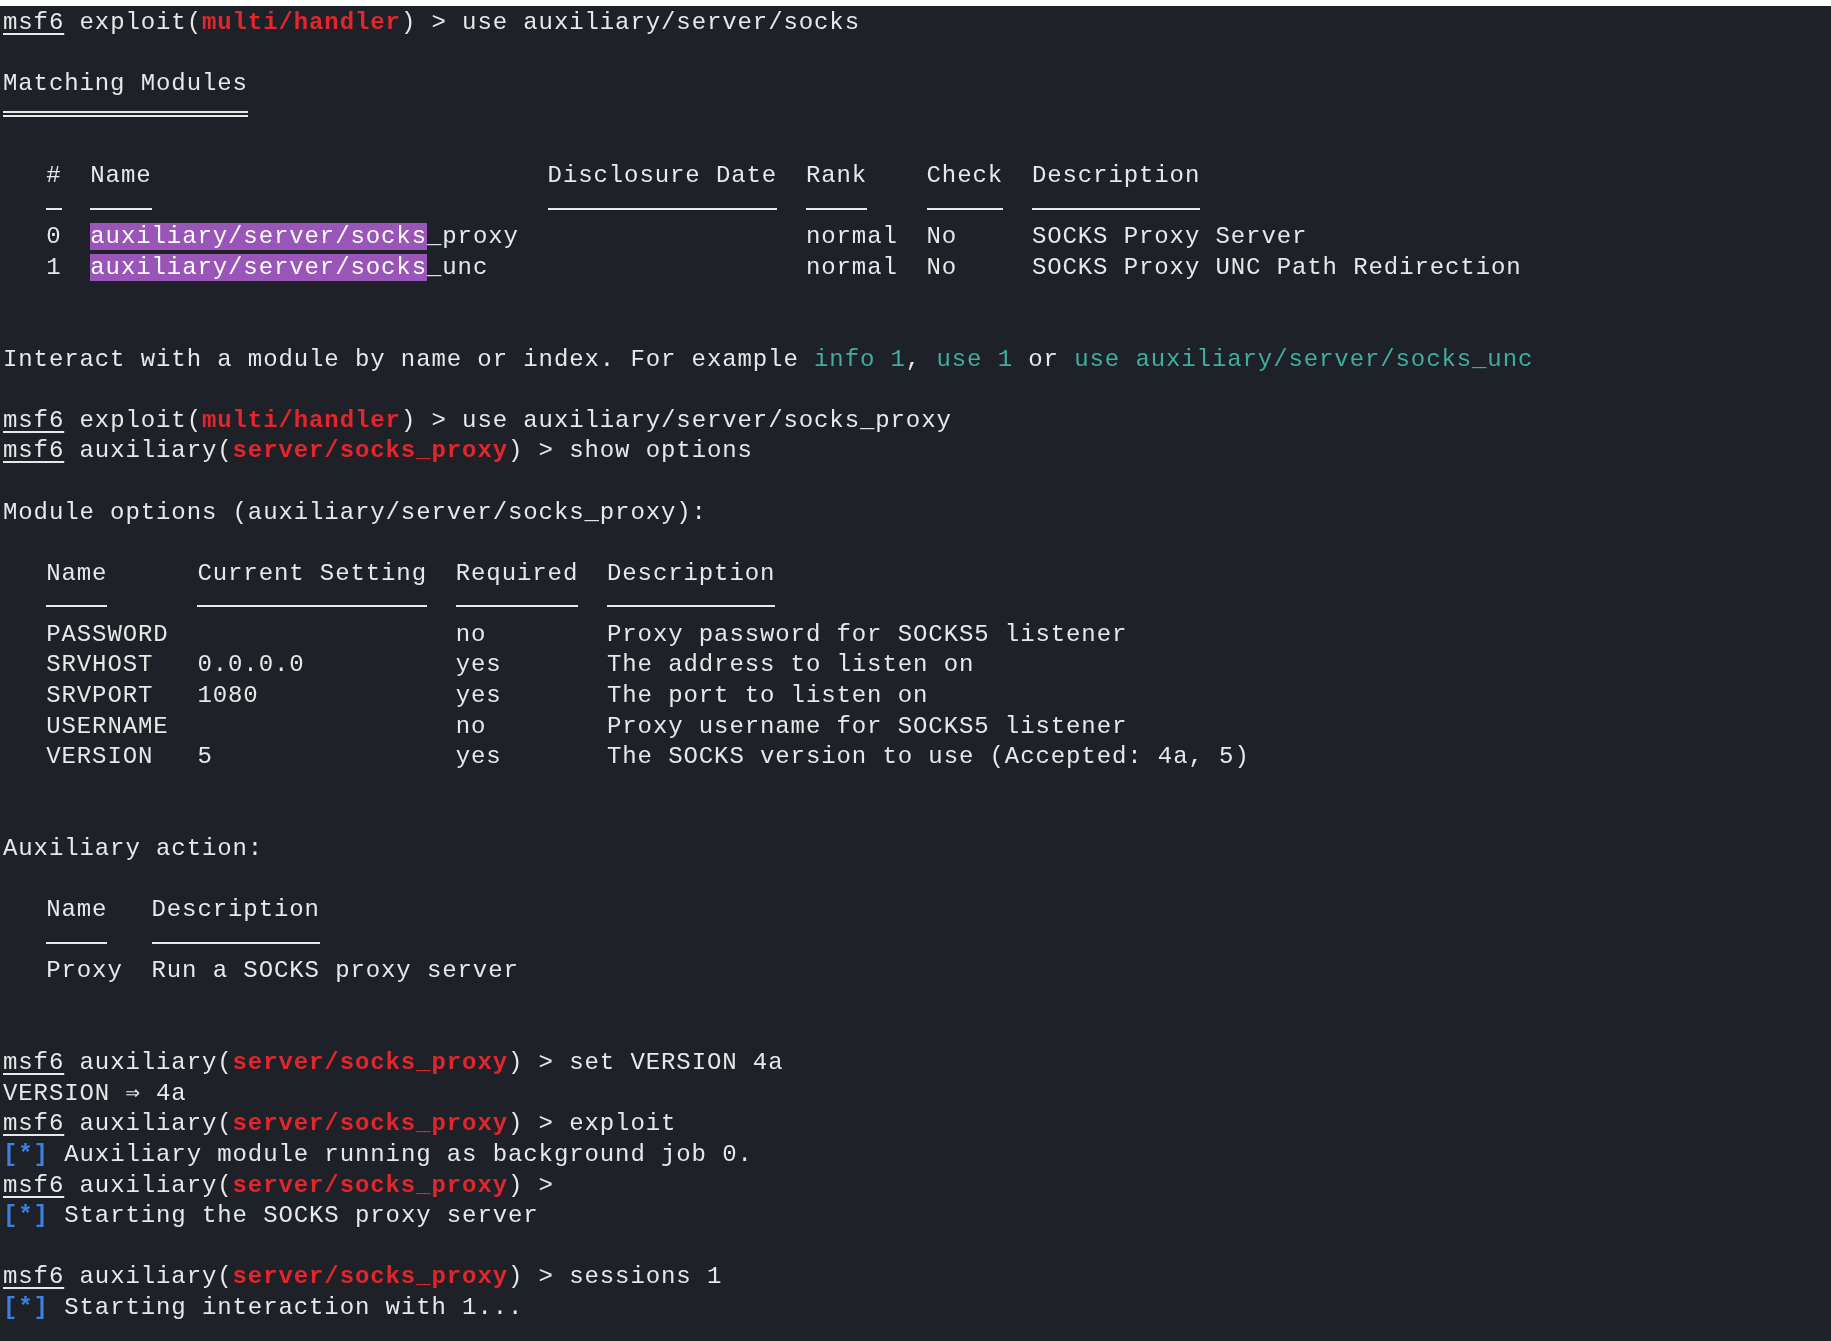 The image size is (1831, 1341). What do you see at coordinates (791, 665) in the screenshot?
I see `table-cell-text: The address to listen on` at bounding box center [791, 665].